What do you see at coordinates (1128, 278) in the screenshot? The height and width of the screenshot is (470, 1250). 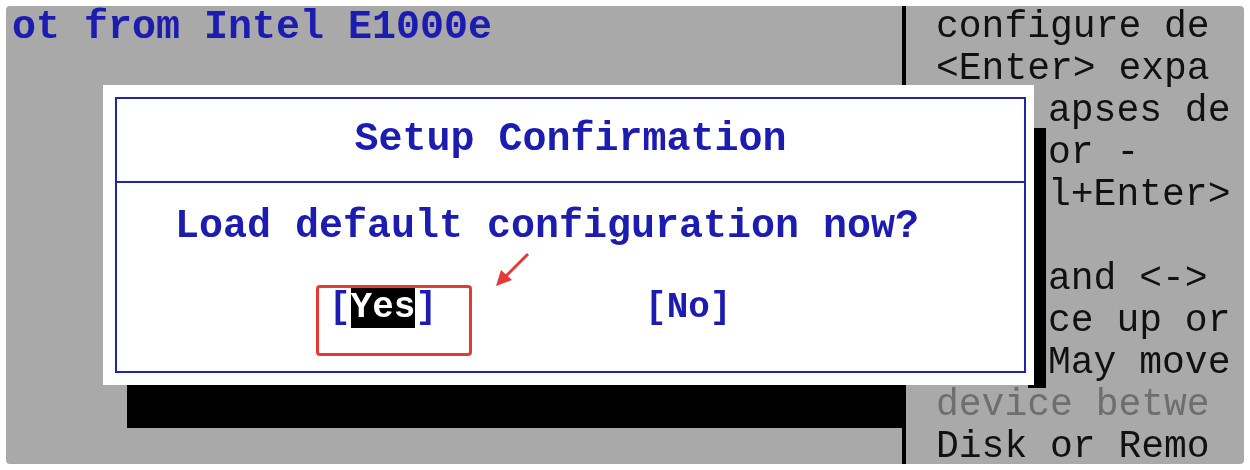 I see `help-text: and <->` at bounding box center [1128, 278].